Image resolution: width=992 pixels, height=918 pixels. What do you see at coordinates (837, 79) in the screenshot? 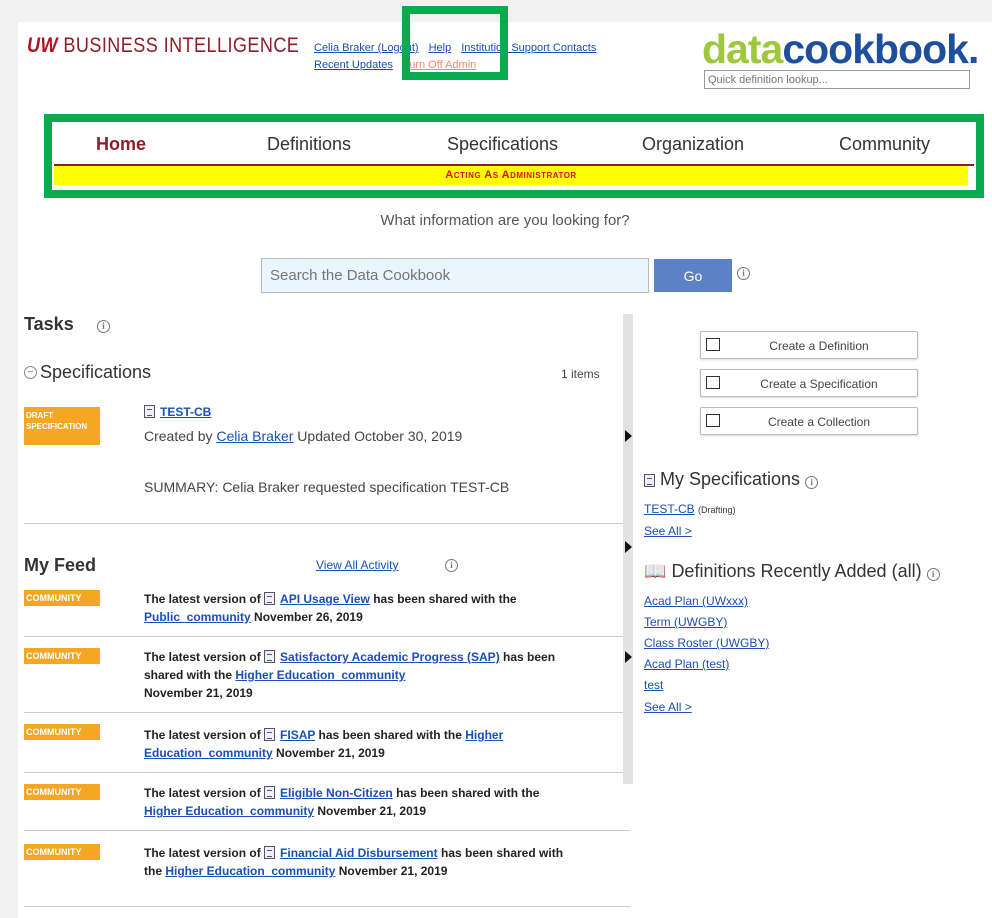
I see `quick-definition-lookup-input` at bounding box center [837, 79].